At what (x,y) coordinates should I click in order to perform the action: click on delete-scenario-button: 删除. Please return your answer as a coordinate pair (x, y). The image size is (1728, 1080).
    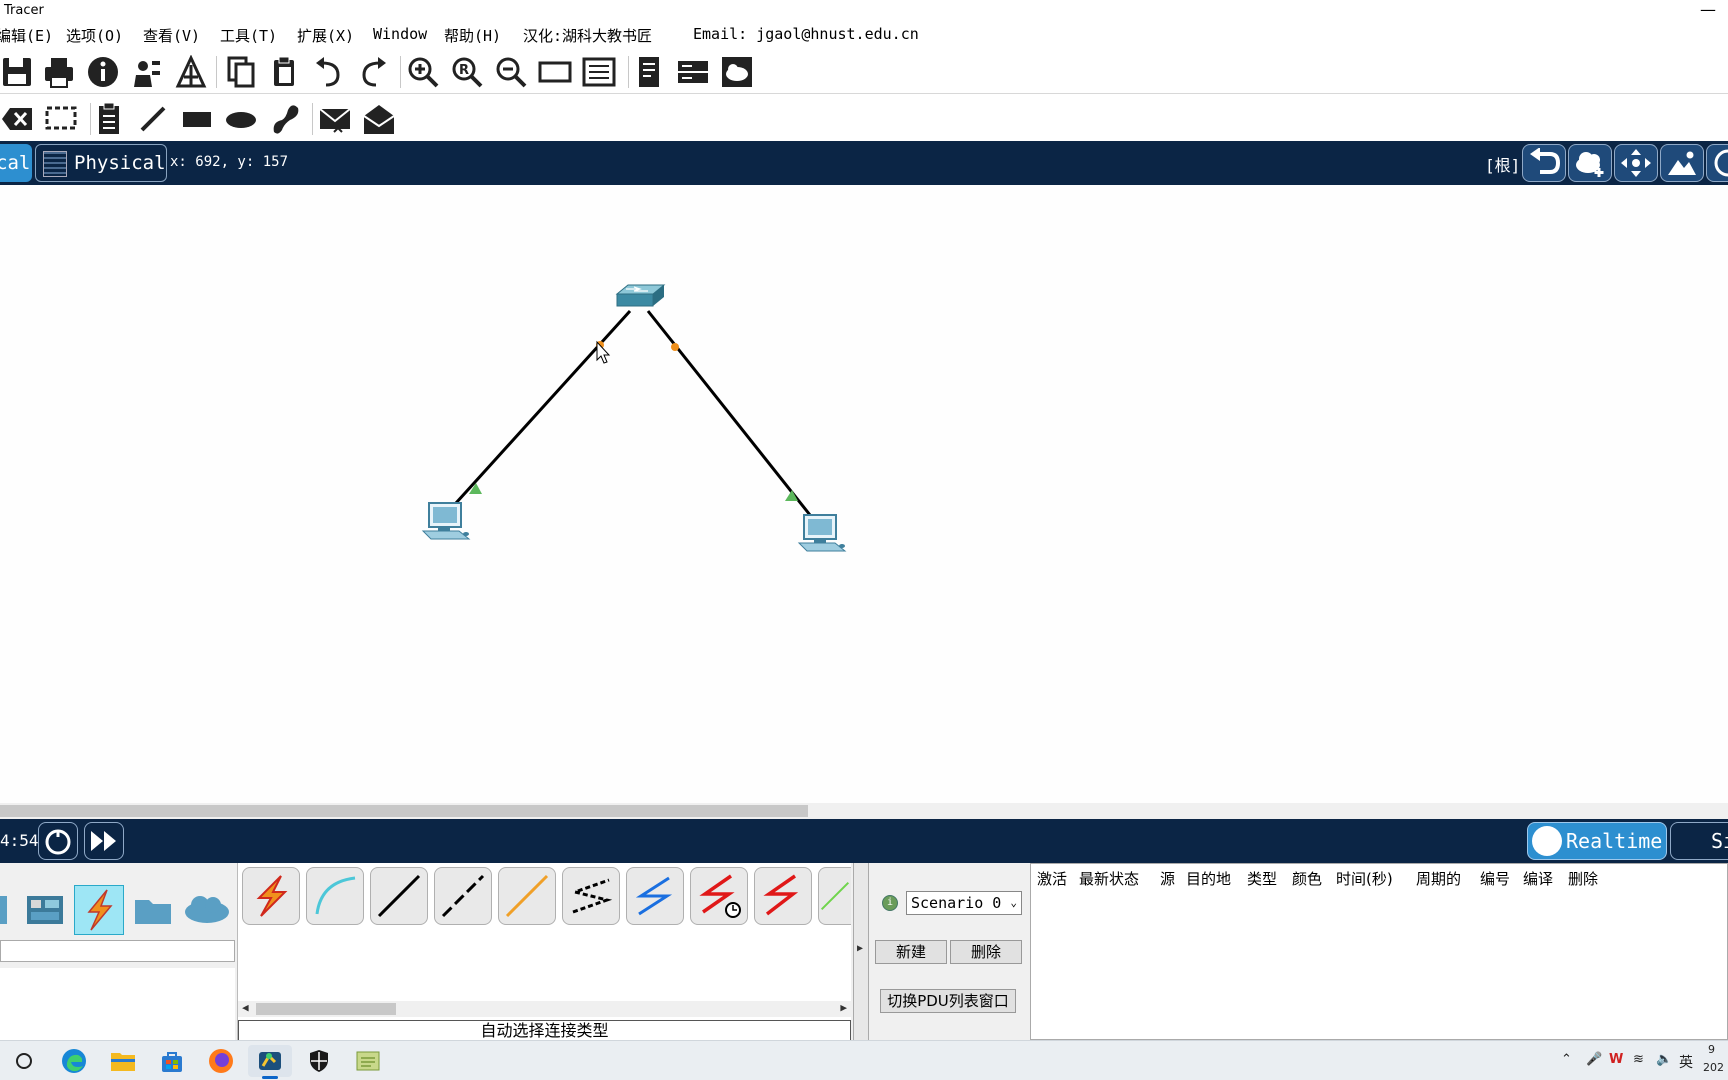
    Looking at the image, I should click on (986, 952).